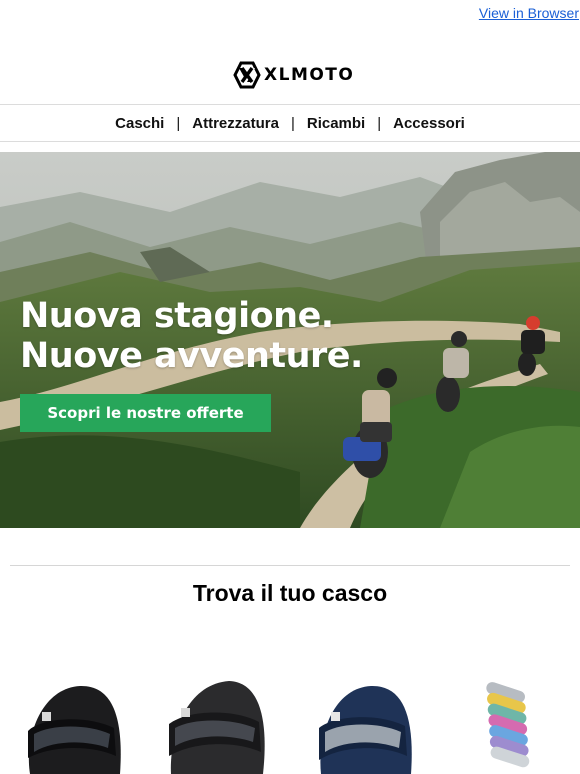  What do you see at coordinates (290, 15) in the screenshot?
I see `top-bar: View in Browser` at bounding box center [290, 15].